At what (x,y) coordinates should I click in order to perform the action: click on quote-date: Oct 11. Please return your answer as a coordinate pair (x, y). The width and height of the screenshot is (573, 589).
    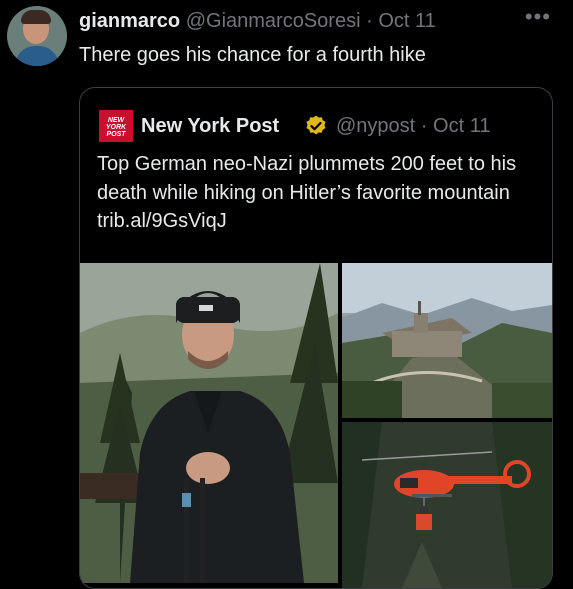
    Looking at the image, I should click on (461, 126).